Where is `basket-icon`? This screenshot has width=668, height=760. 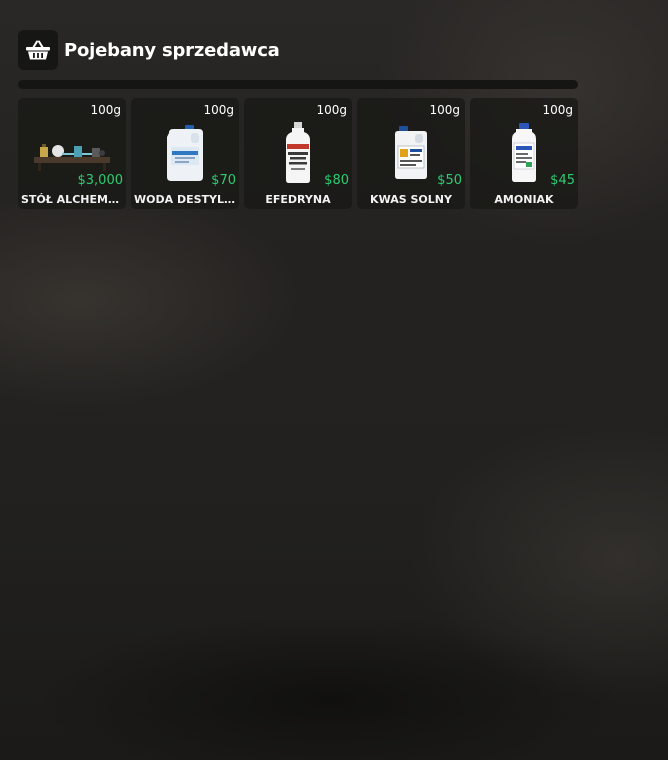
basket-icon is located at coordinates (38, 50).